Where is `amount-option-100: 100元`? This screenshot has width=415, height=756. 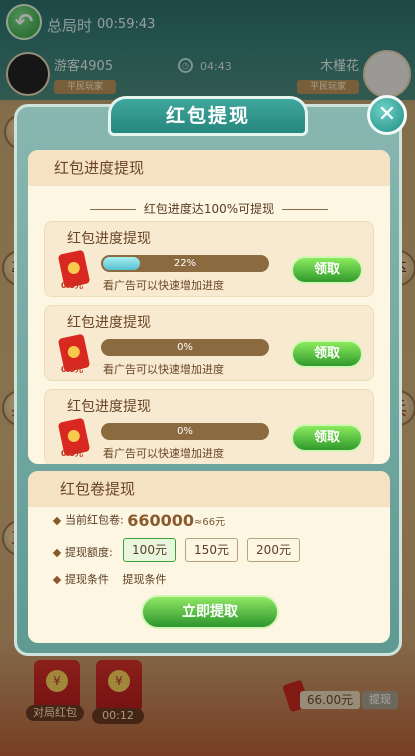 amount-option-100: 100元 is located at coordinates (149, 550).